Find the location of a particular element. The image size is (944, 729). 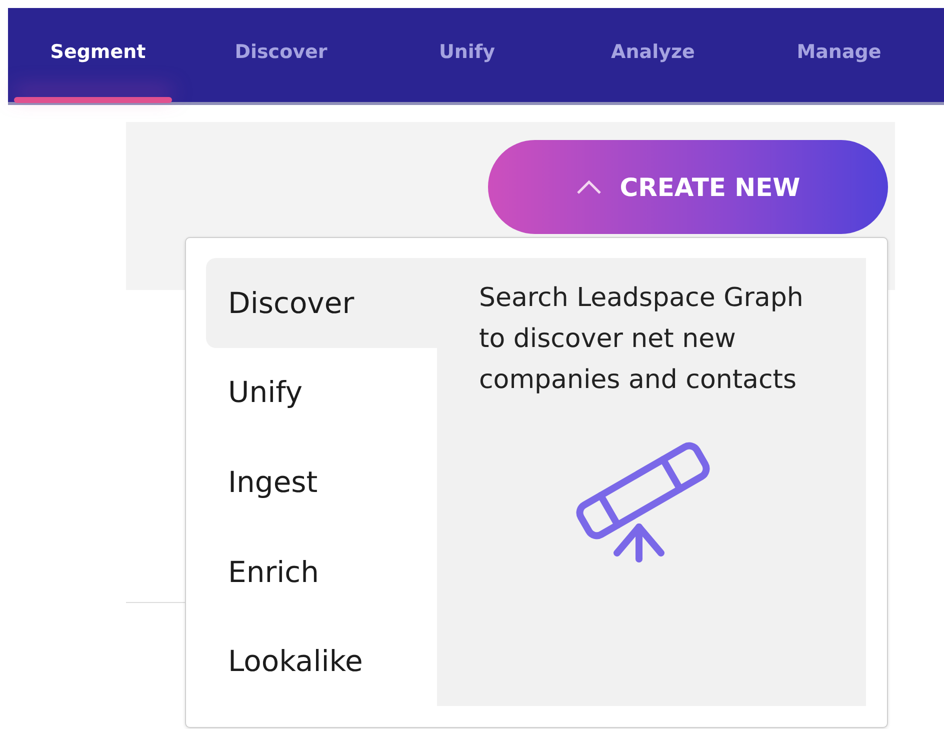

nav-tab: Analyze is located at coordinates (653, 55).